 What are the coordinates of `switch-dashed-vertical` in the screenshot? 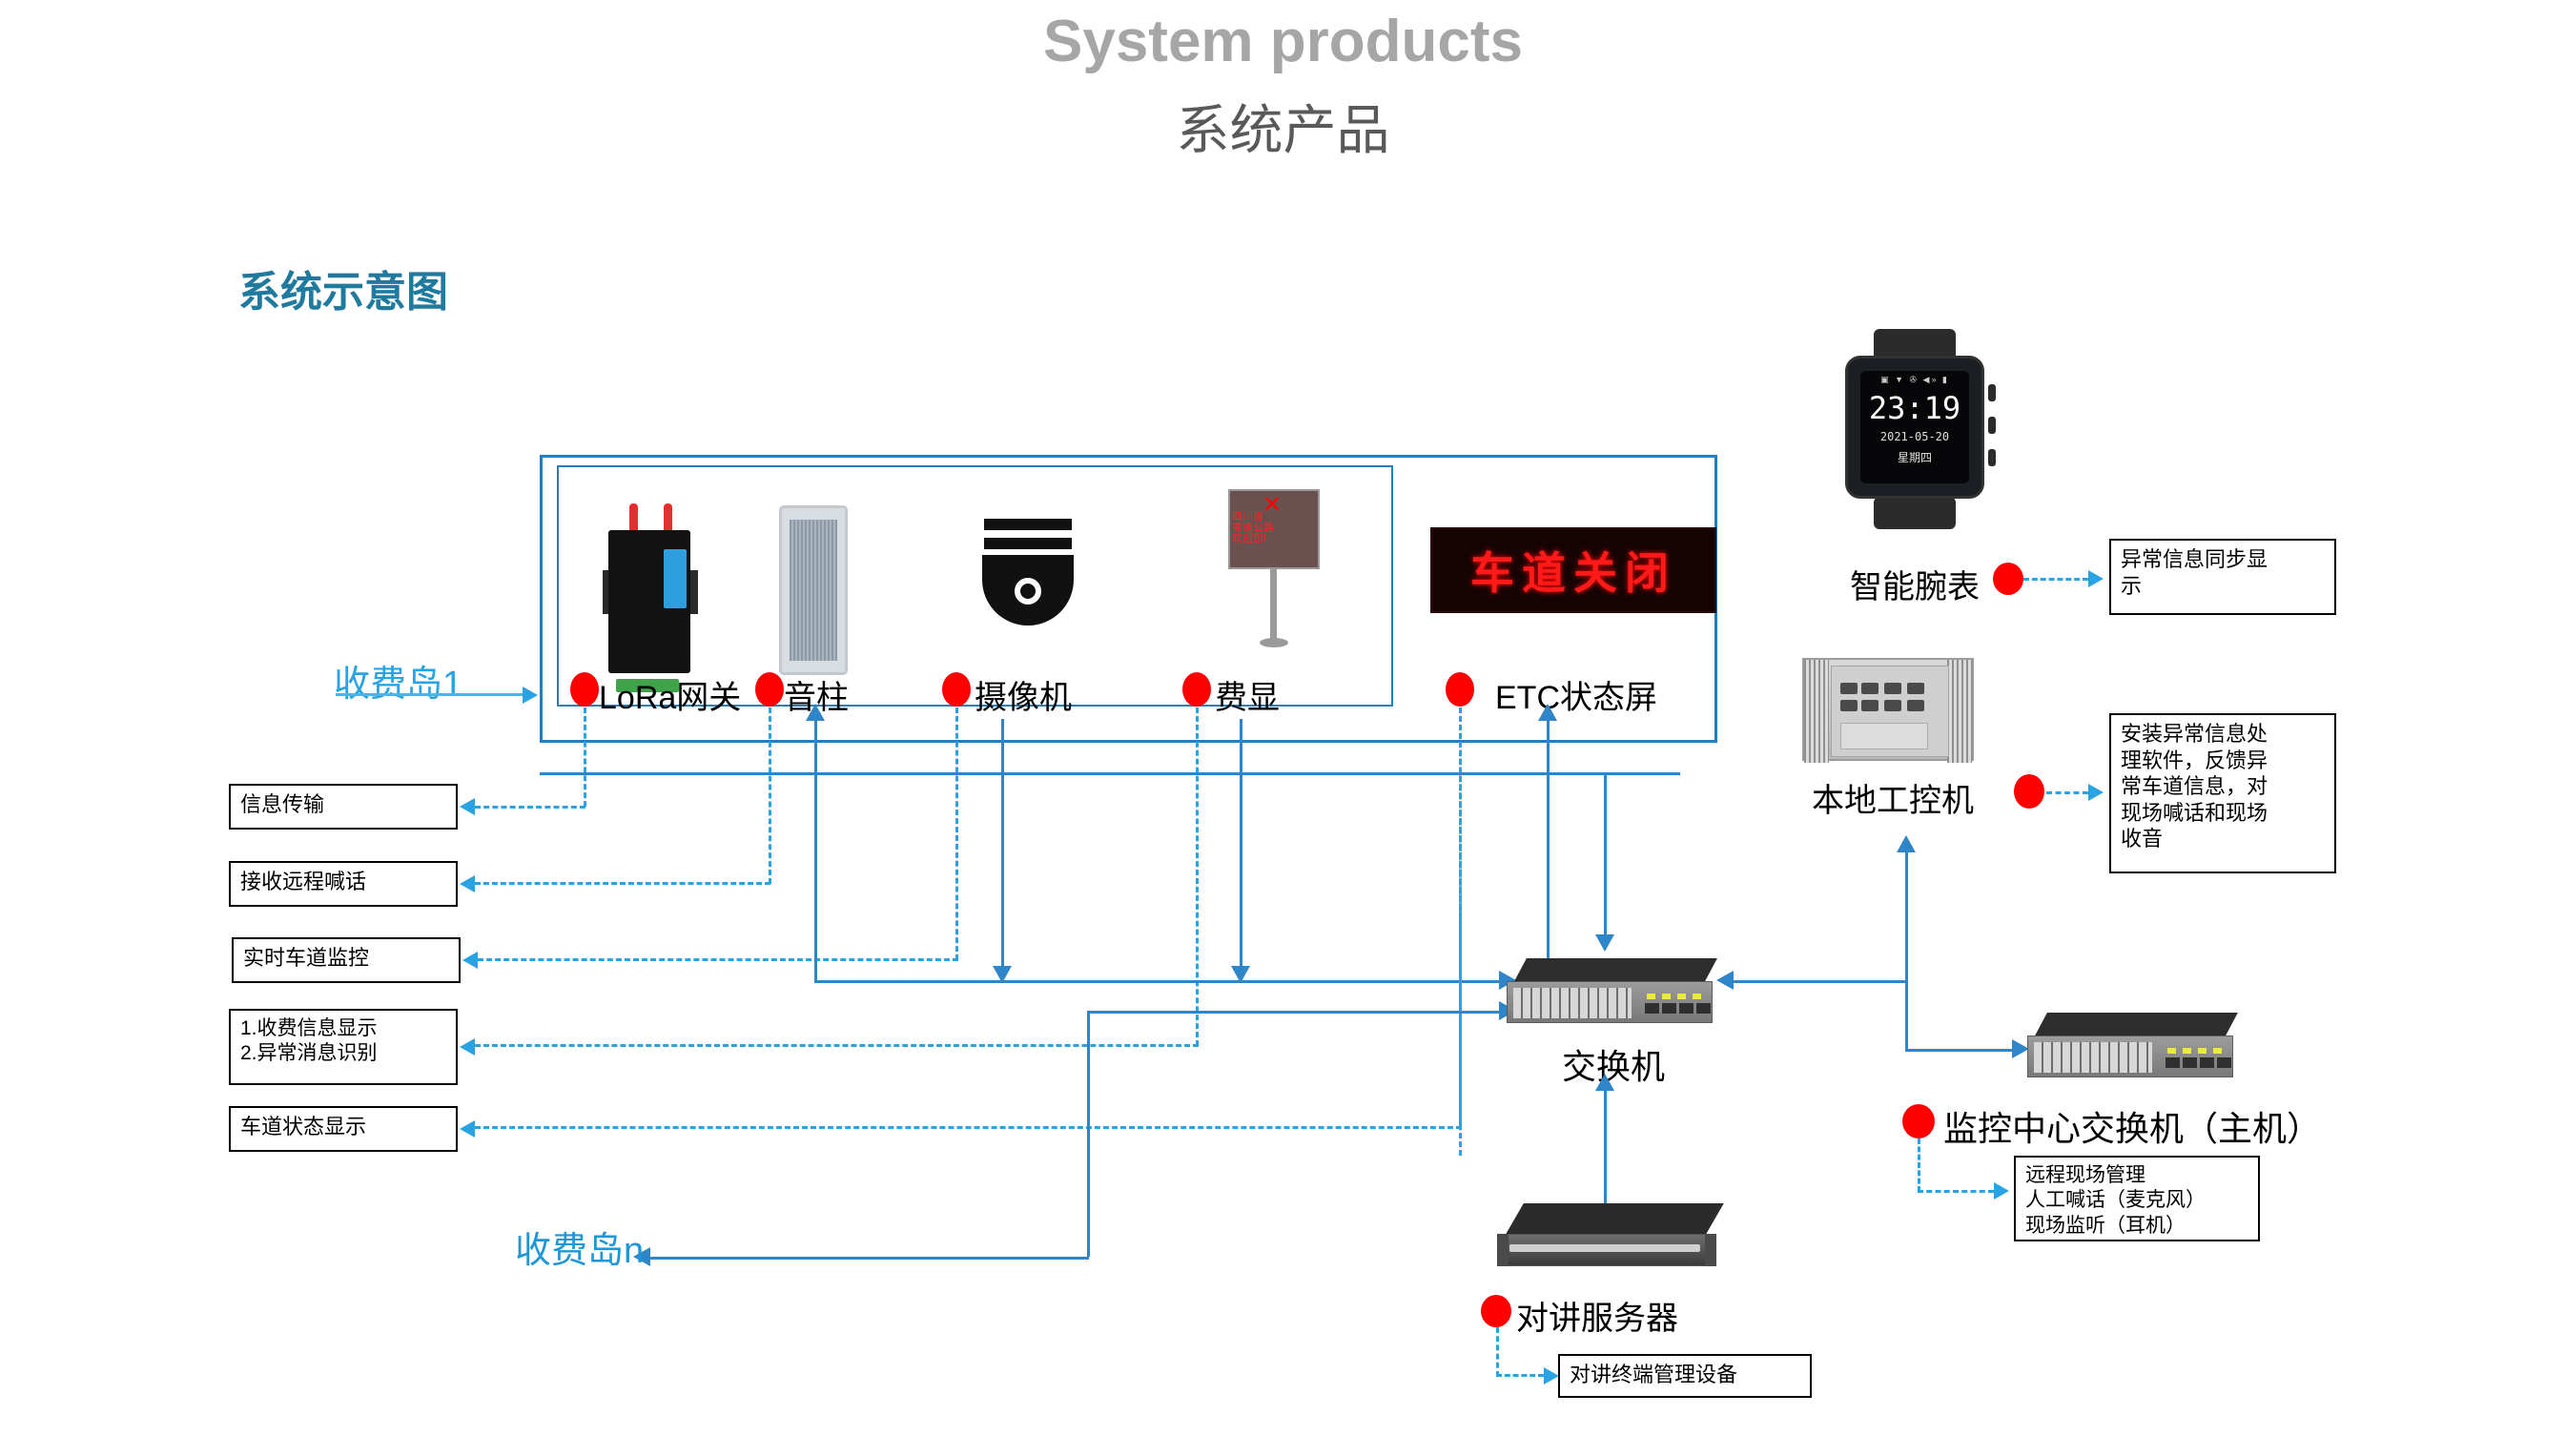 It's located at (1460, 932).